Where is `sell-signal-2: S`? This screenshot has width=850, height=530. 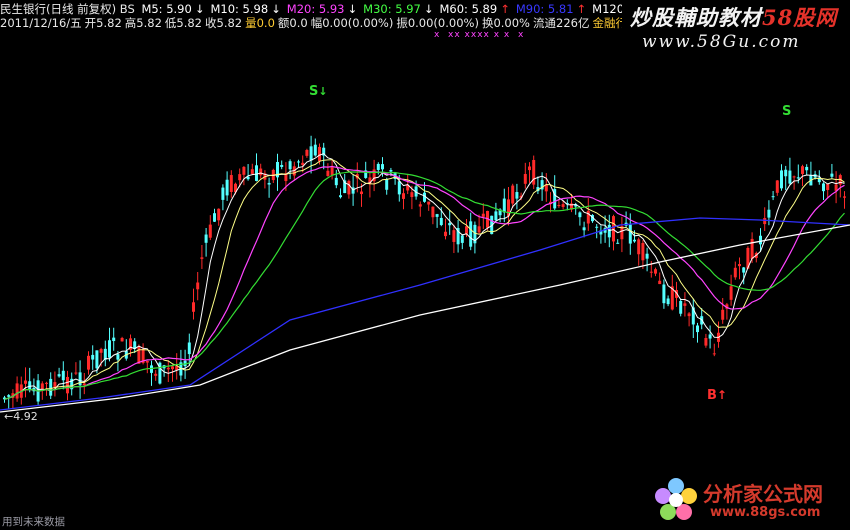
sell-signal-2: S is located at coordinates (787, 111).